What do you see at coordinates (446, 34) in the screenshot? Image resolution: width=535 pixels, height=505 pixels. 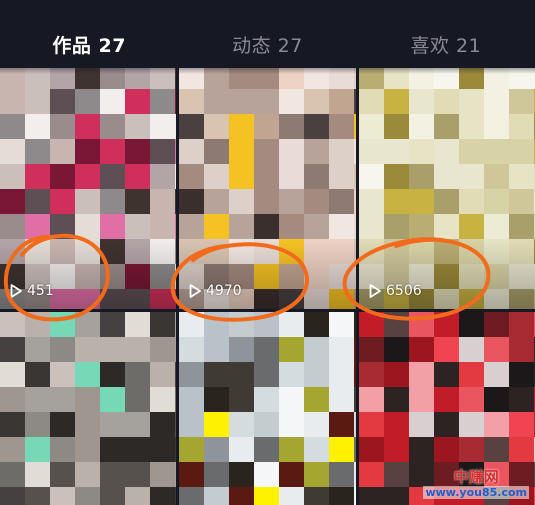 I see `tab-likes: 喜欢 21` at bounding box center [446, 34].